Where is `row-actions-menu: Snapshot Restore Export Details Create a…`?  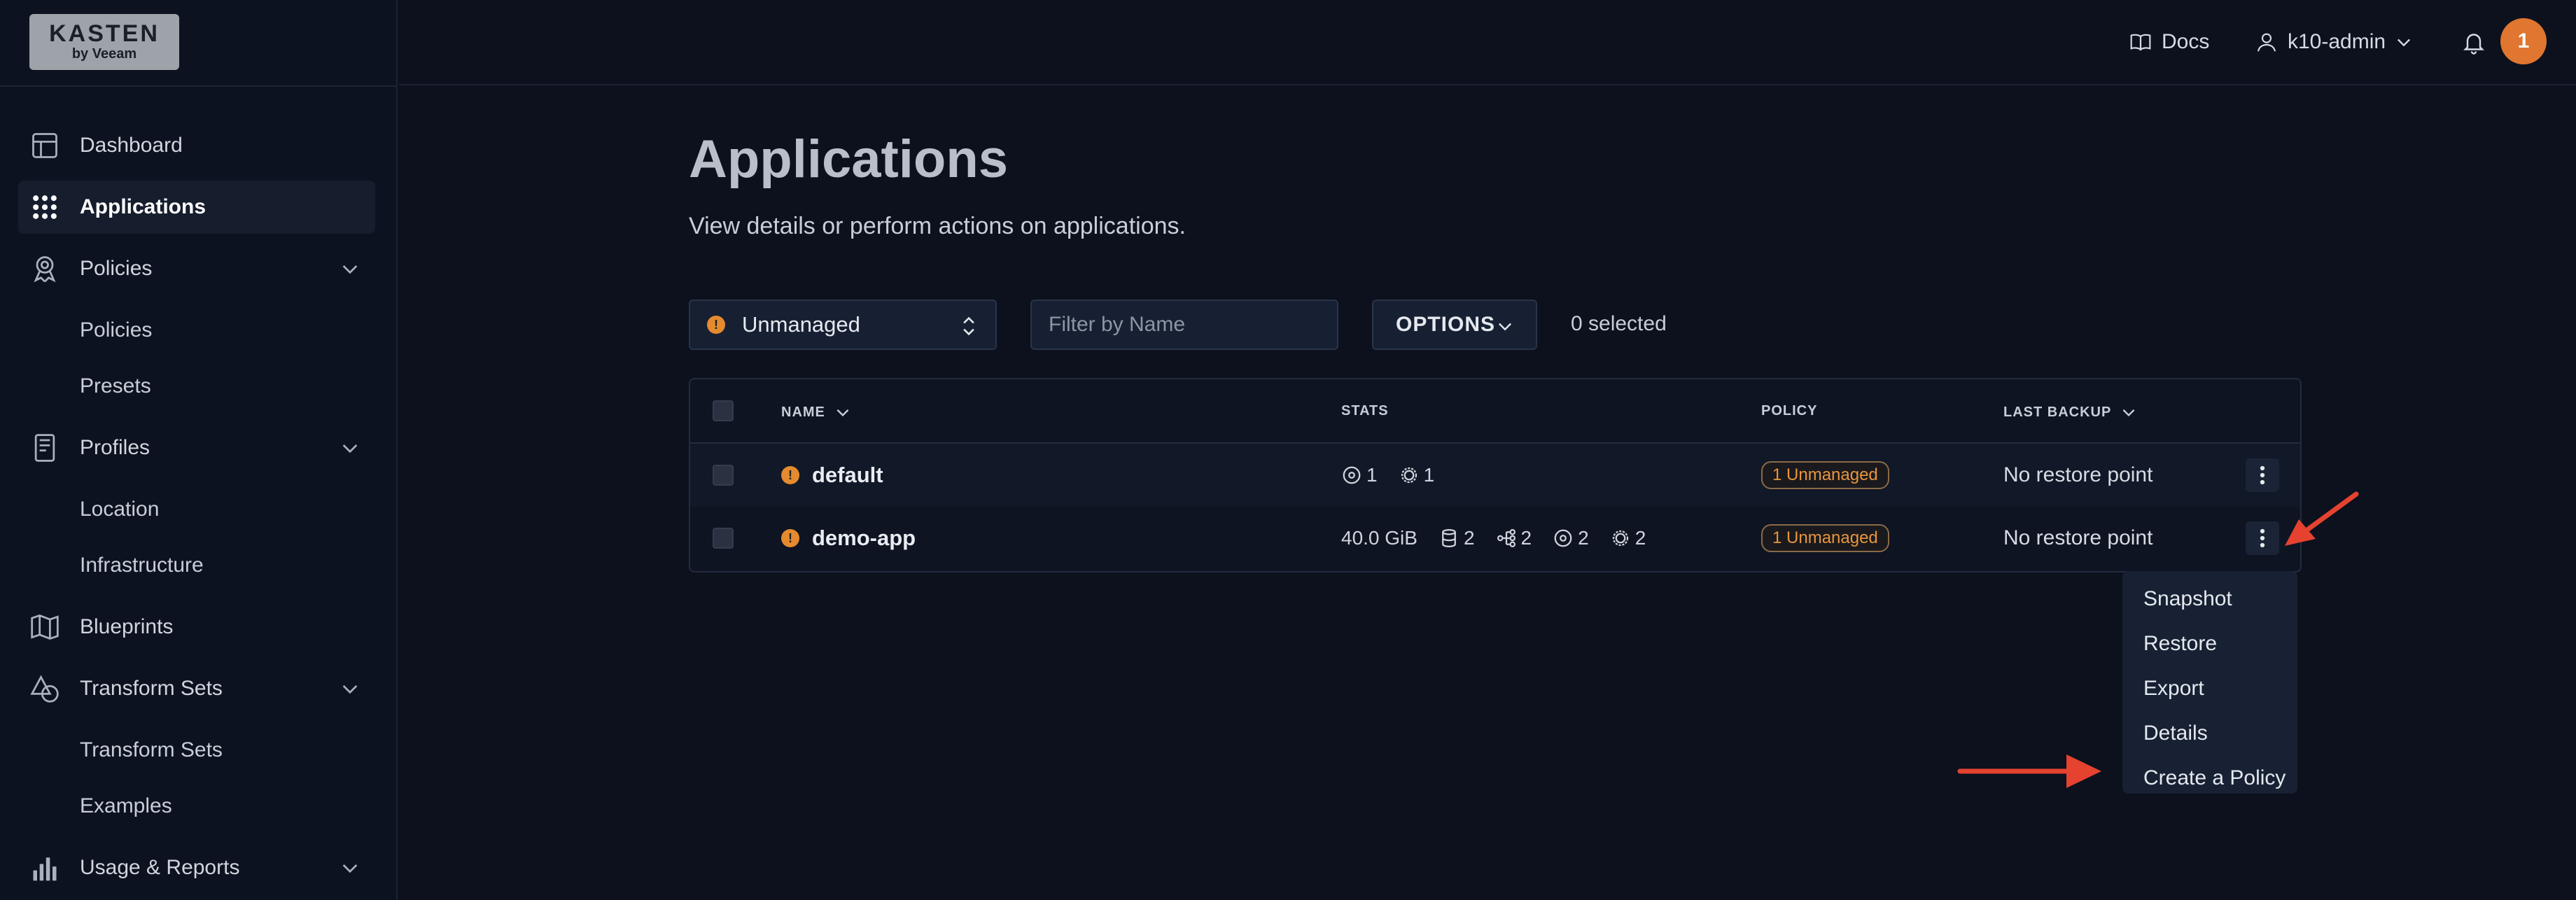 row-actions-menu: Snapshot Restore Export Details Create a… is located at coordinates (2209, 682).